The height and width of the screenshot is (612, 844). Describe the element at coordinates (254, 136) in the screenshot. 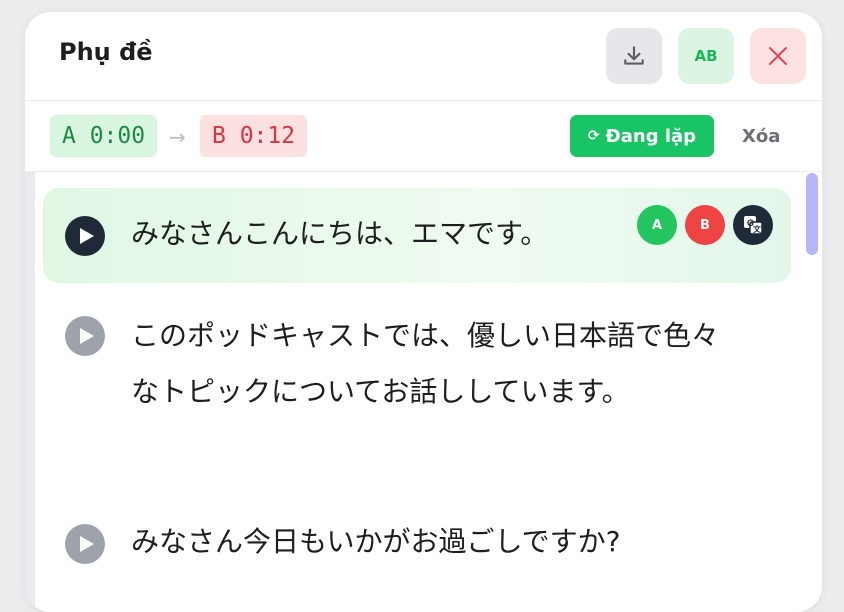

I see `point-b-marker: B 0:12` at that location.